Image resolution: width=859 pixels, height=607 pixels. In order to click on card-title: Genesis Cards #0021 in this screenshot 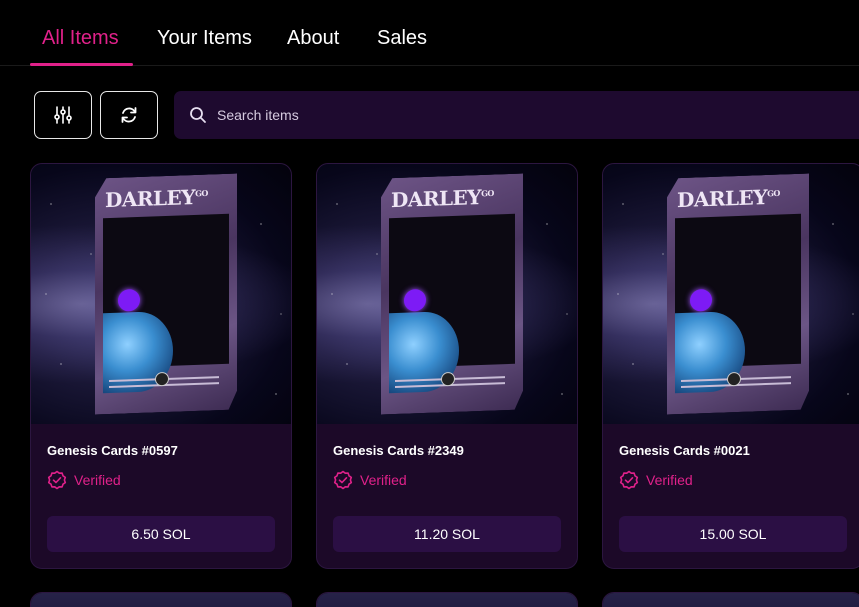, I will do `click(684, 450)`.